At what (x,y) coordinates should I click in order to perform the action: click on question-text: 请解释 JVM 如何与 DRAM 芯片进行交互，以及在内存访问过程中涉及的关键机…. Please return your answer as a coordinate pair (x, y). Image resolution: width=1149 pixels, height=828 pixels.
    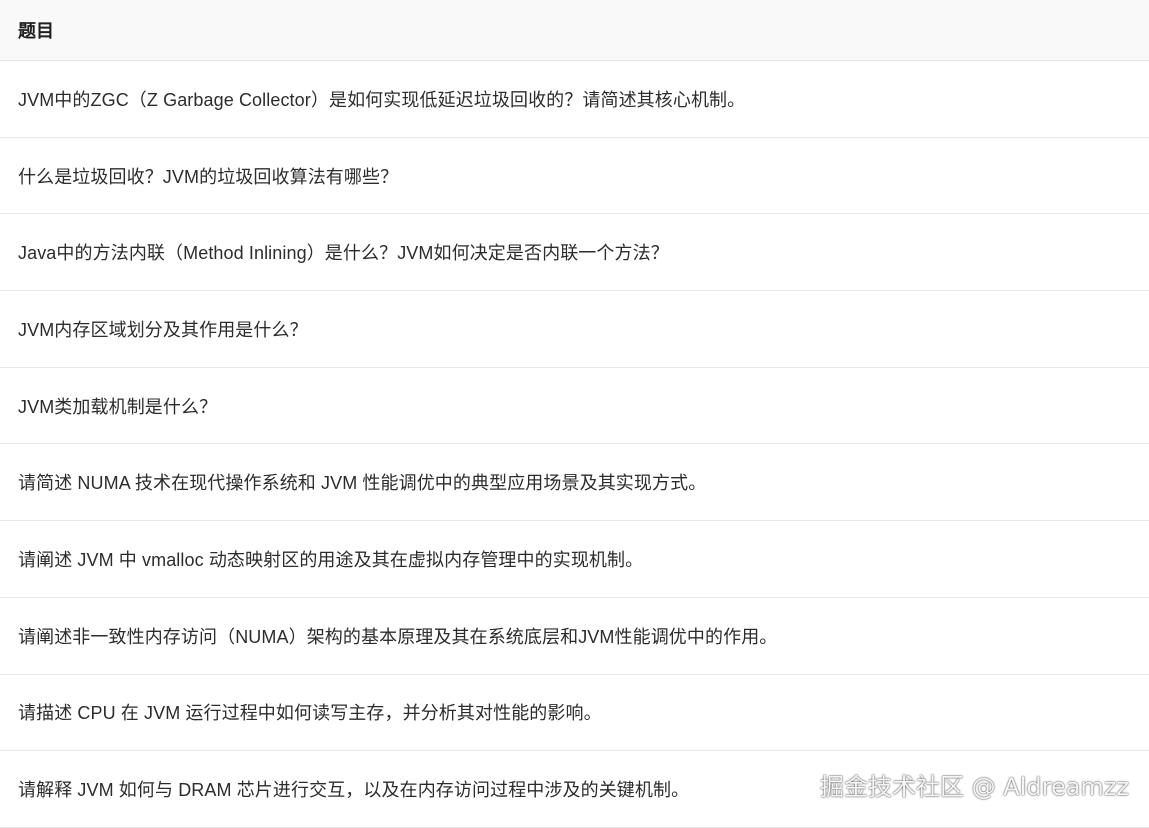
    Looking at the image, I should click on (354, 790).